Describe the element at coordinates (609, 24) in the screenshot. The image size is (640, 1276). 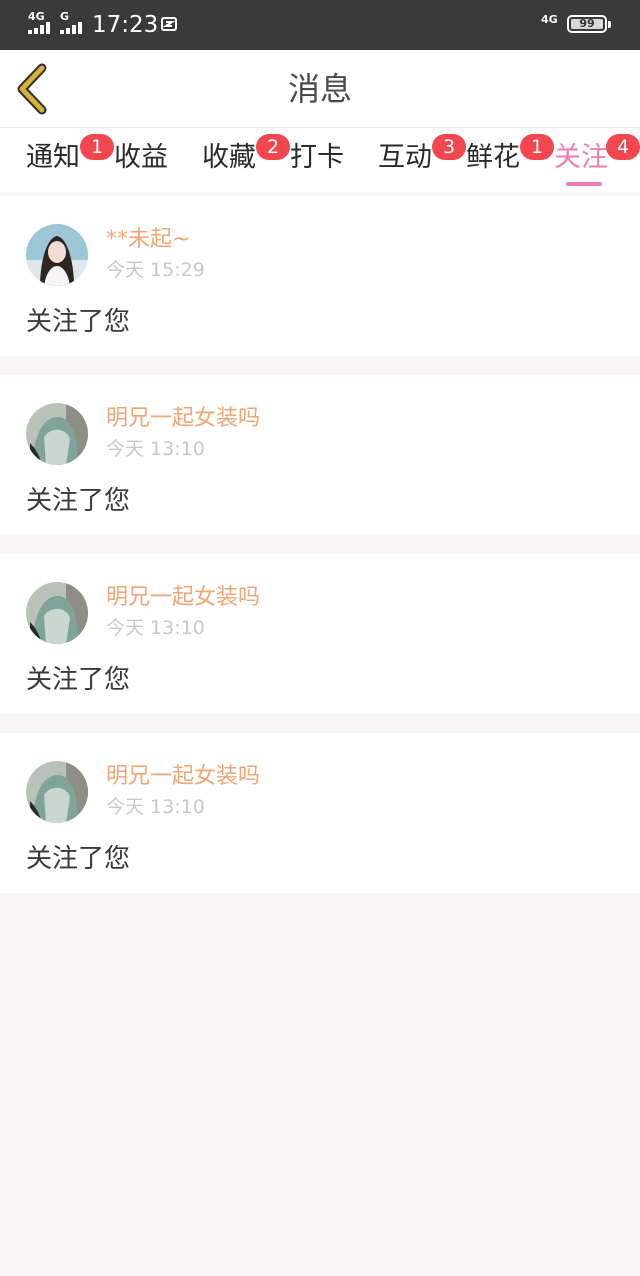
I see `battery-tip` at that location.